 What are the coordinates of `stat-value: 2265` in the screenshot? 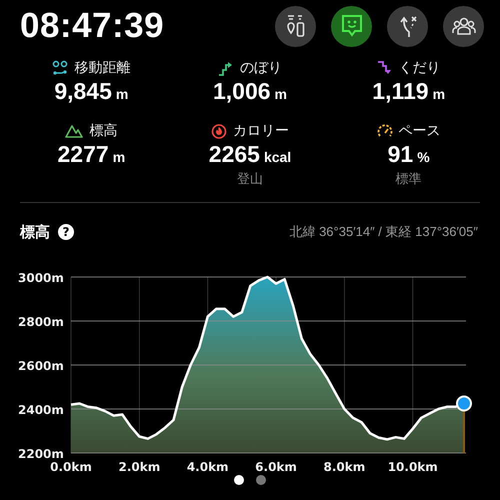 It's located at (234, 154).